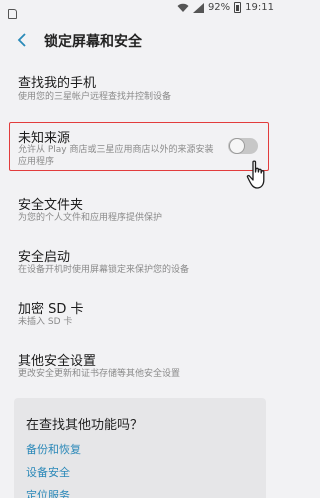 Image resolution: width=320 pixels, height=498 pixels. I want to click on setting-subtitle: 未插入 SD 卡, so click(45, 322).